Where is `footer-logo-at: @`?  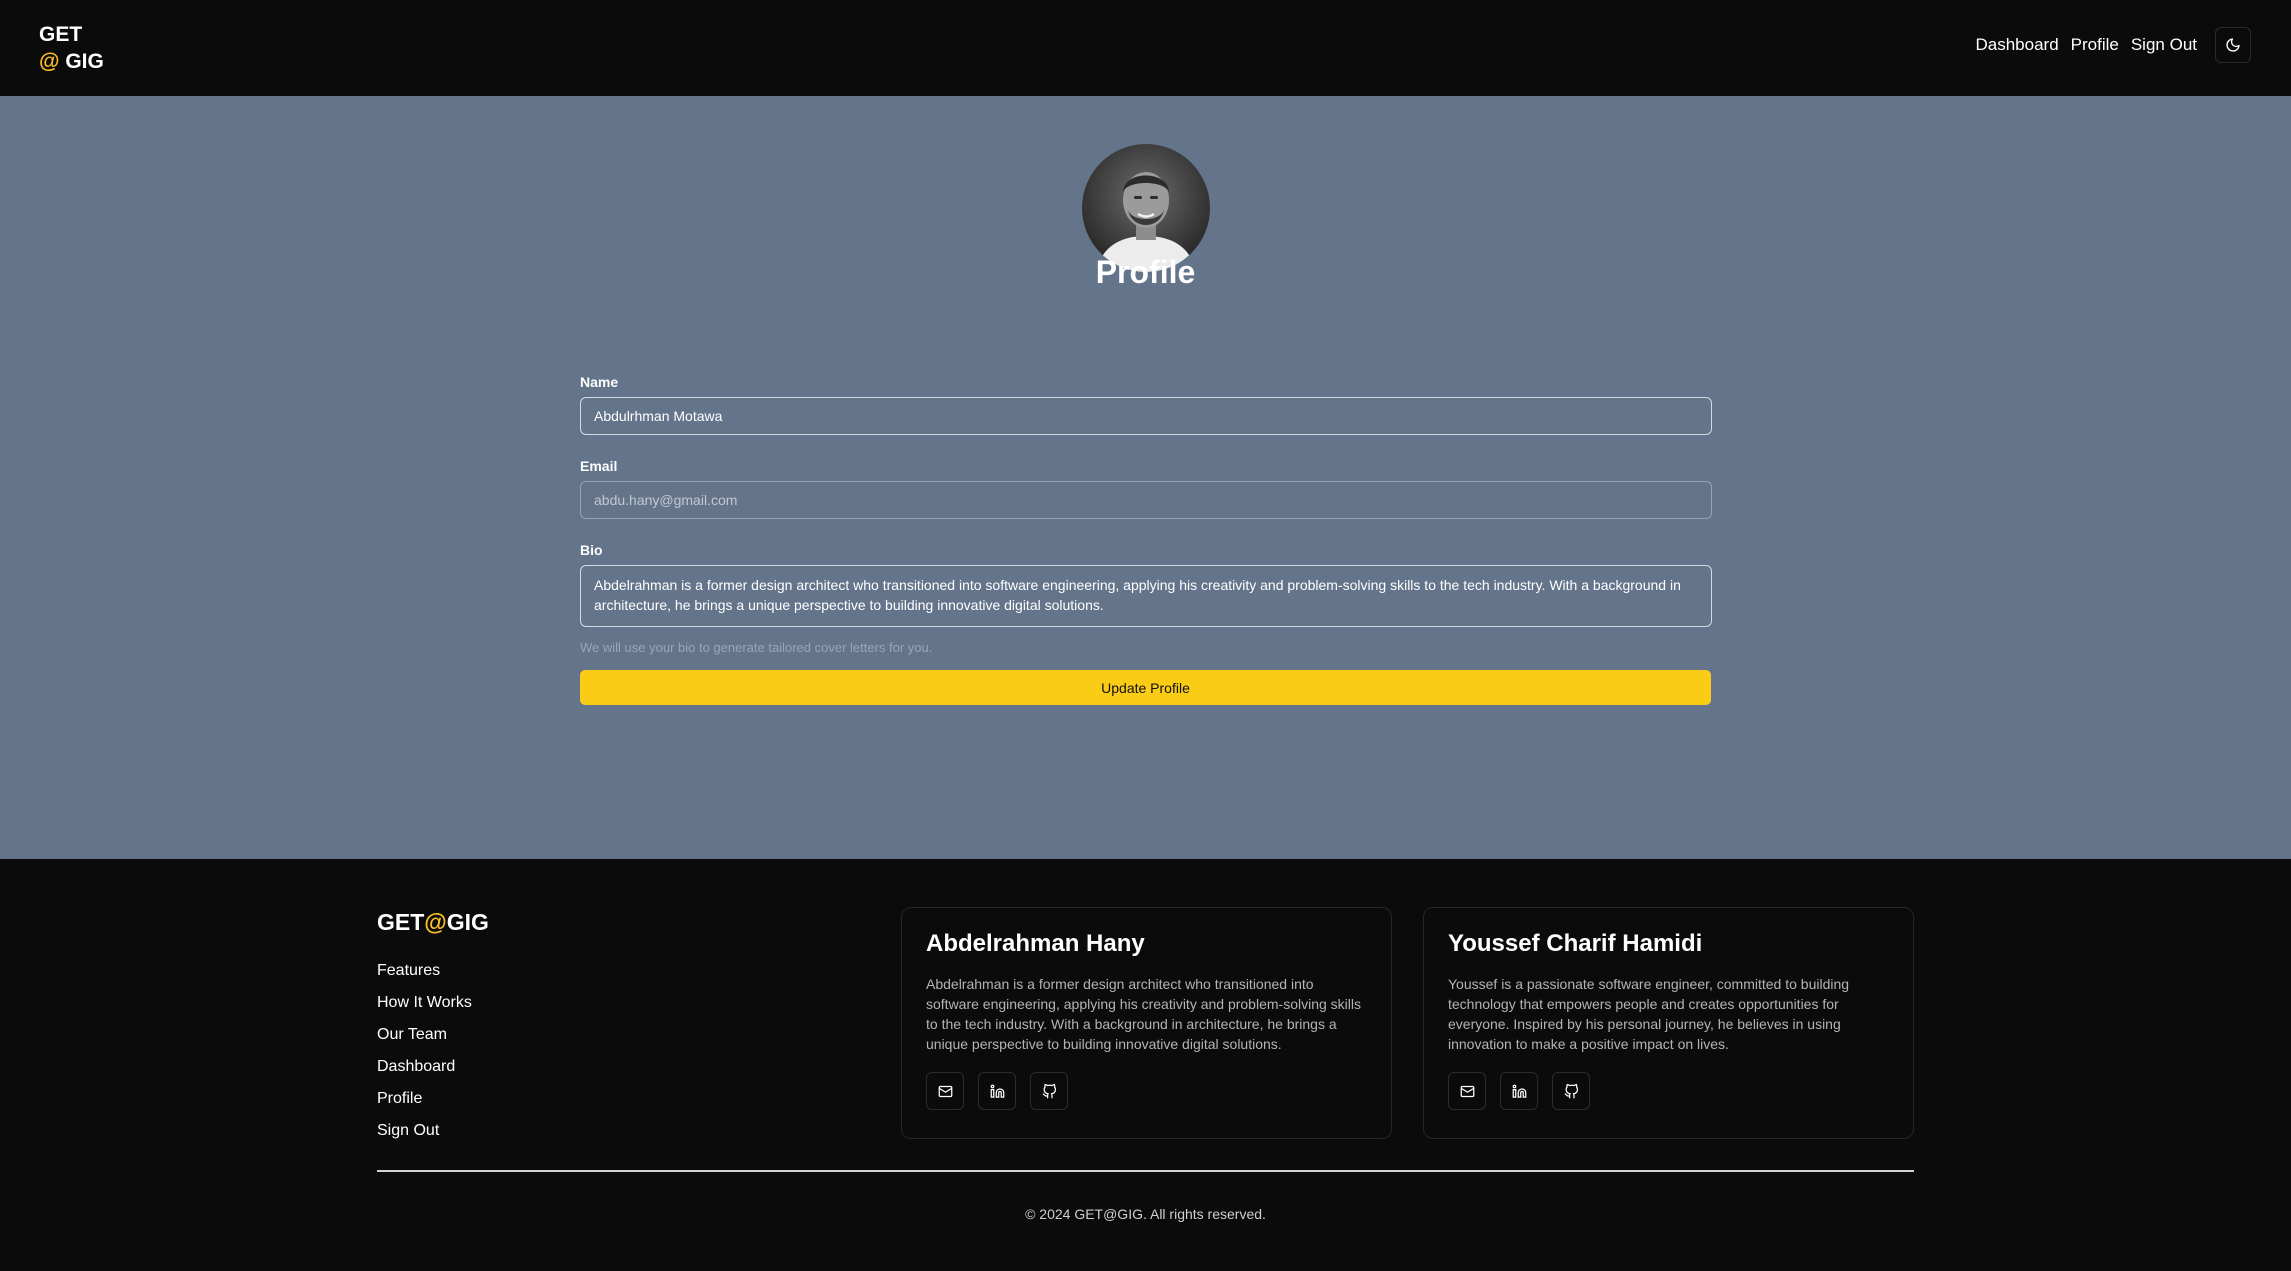
footer-logo-at: @ is located at coordinates (435, 922).